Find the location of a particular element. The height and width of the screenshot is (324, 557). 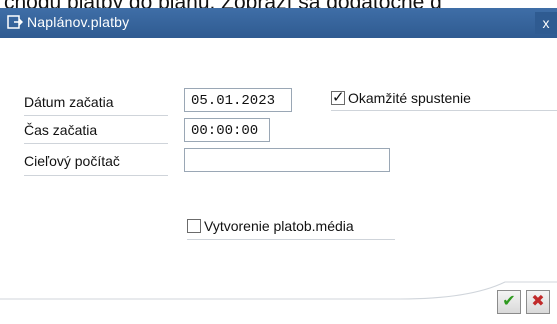

dialog-title: Naplánov.platby is located at coordinates (78, 22).